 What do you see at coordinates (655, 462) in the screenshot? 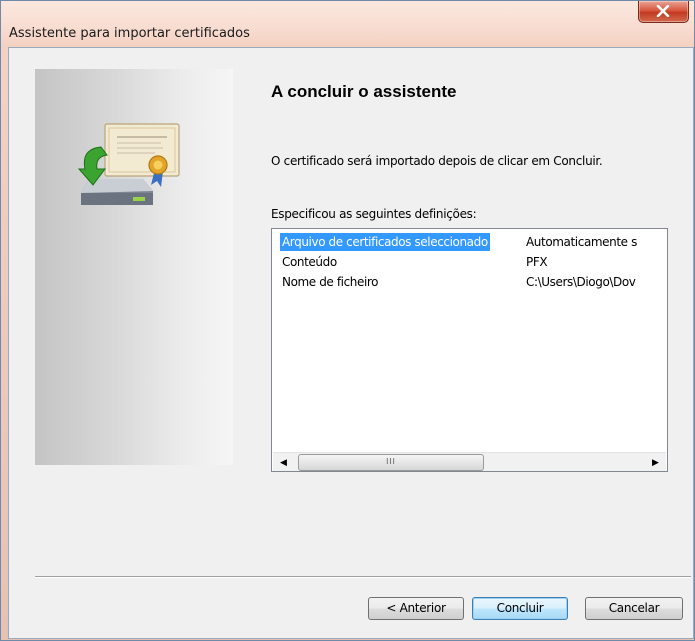
I see `scroll-right-arrow-icon: ▶` at bounding box center [655, 462].